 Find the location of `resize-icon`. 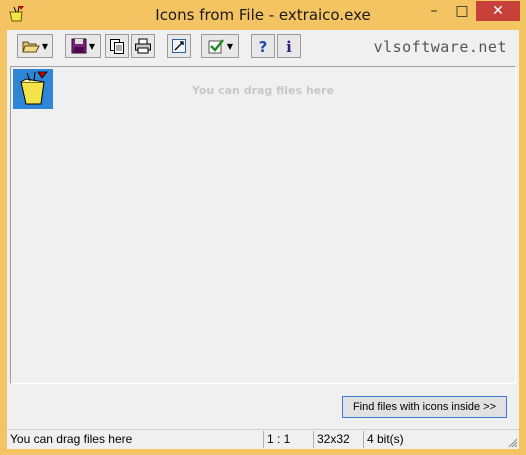

resize-icon is located at coordinates (179, 46).